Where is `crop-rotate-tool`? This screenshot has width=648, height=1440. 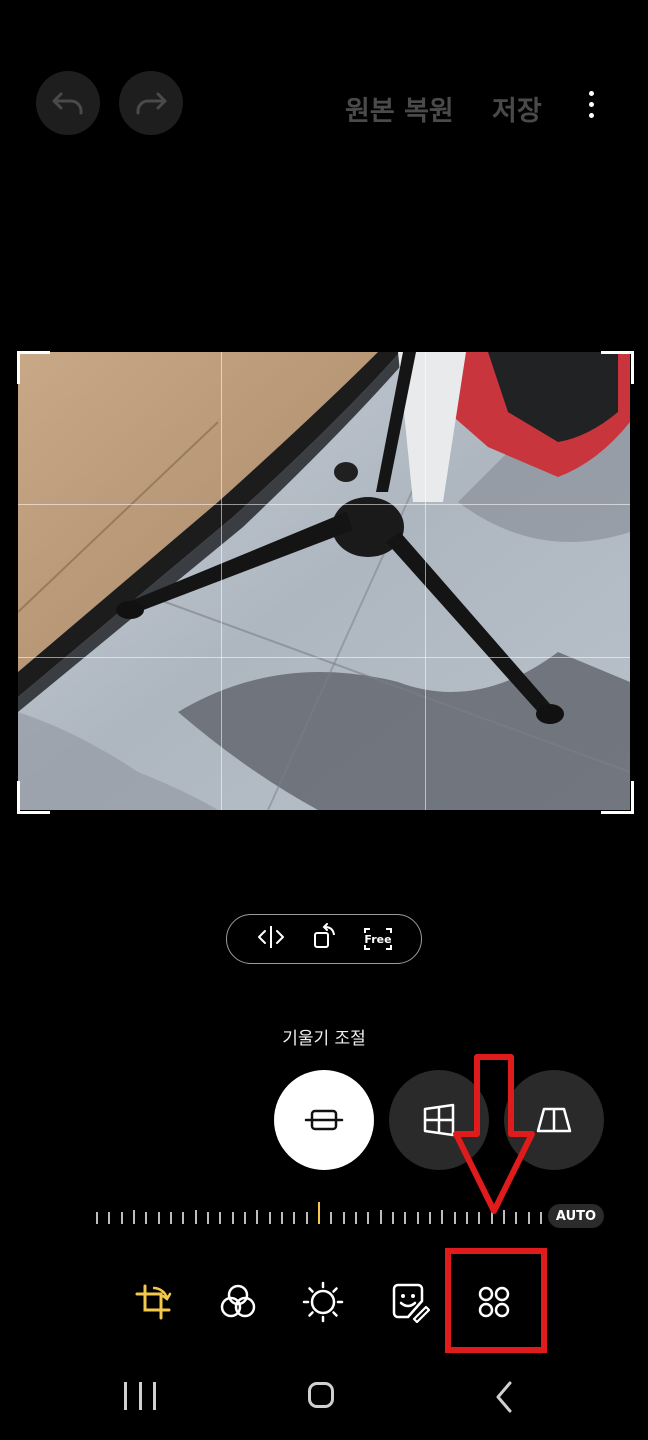 crop-rotate-tool is located at coordinates (153, 1302).